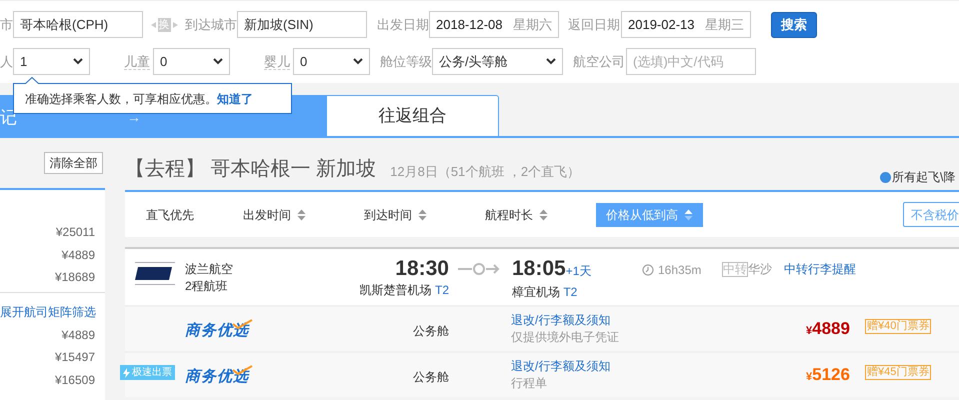 The height and width of the screenshot is (400, 959). I want to click on fare-price: ¥4889, so click(828, 329).